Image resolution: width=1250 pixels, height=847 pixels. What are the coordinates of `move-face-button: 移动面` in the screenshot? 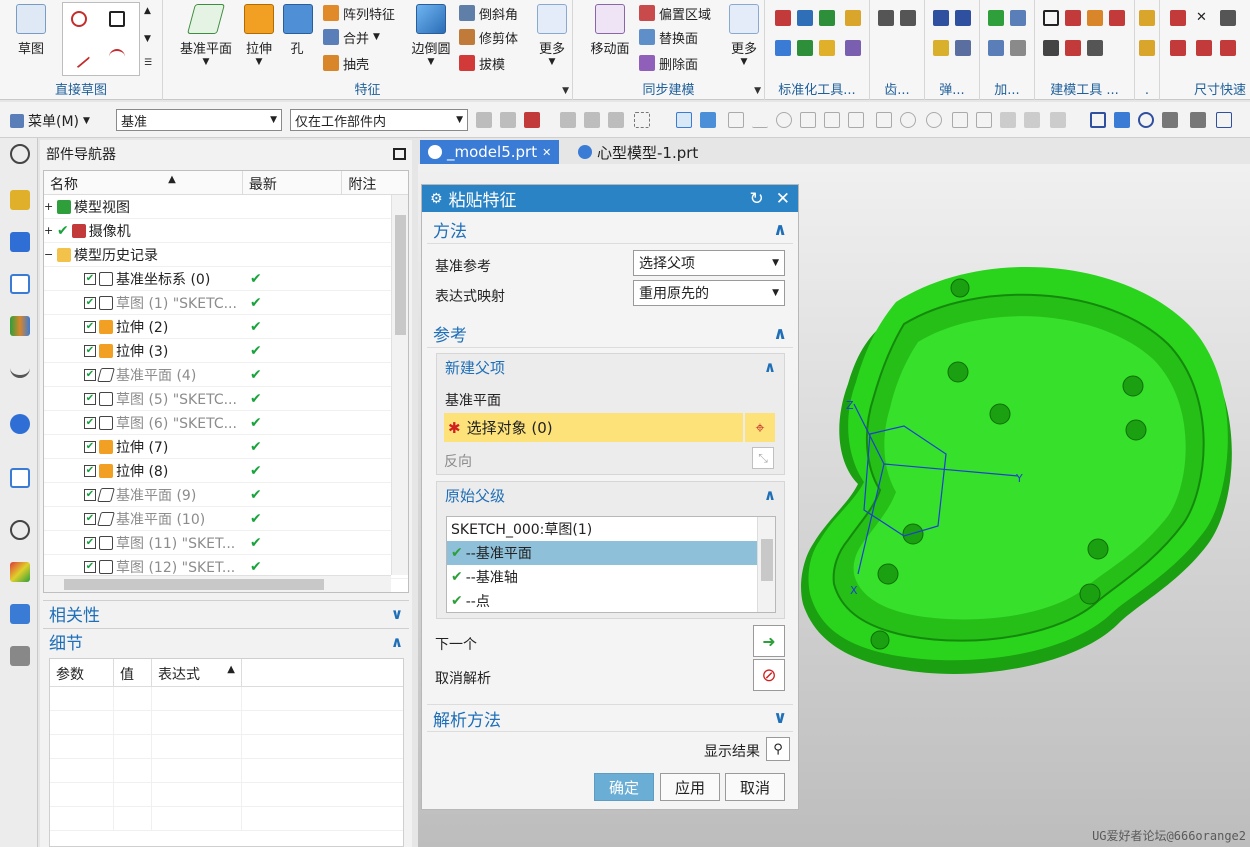 It's located at (610, 30).